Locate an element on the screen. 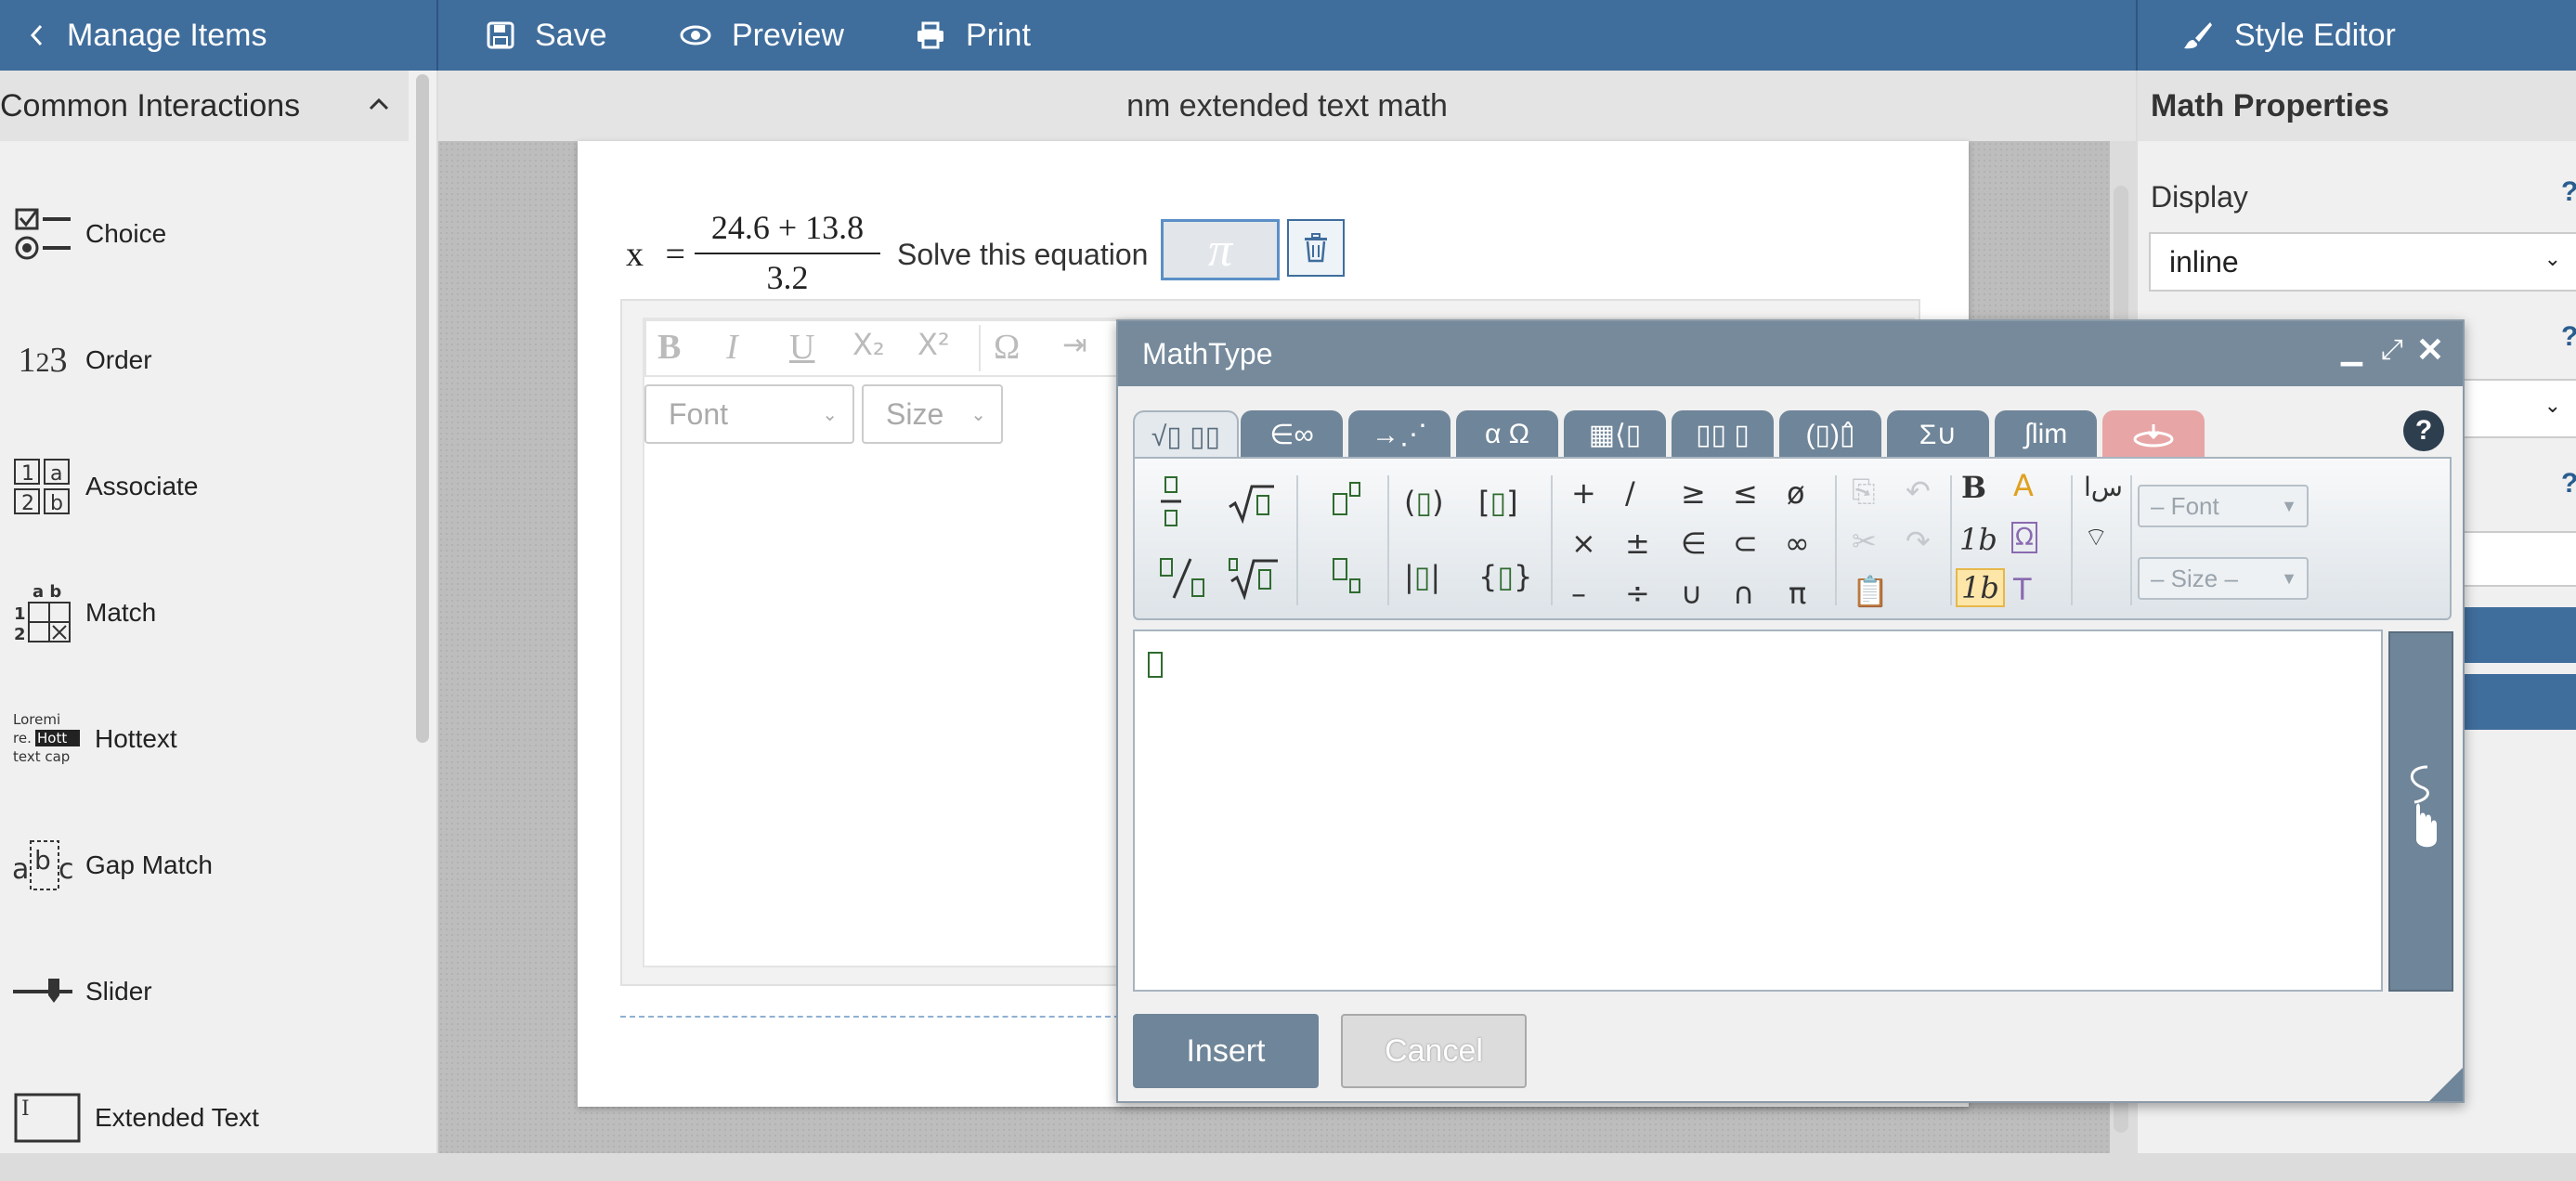  cancel-button: Cancel is located at coordinates (1434, 1051).